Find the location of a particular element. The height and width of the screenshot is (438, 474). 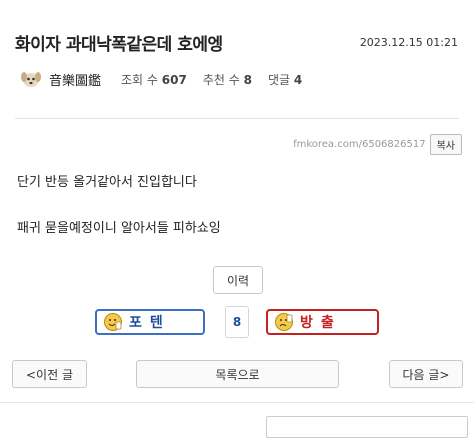

next-post-button: 다음 글> is located at coordinates (426, 374).